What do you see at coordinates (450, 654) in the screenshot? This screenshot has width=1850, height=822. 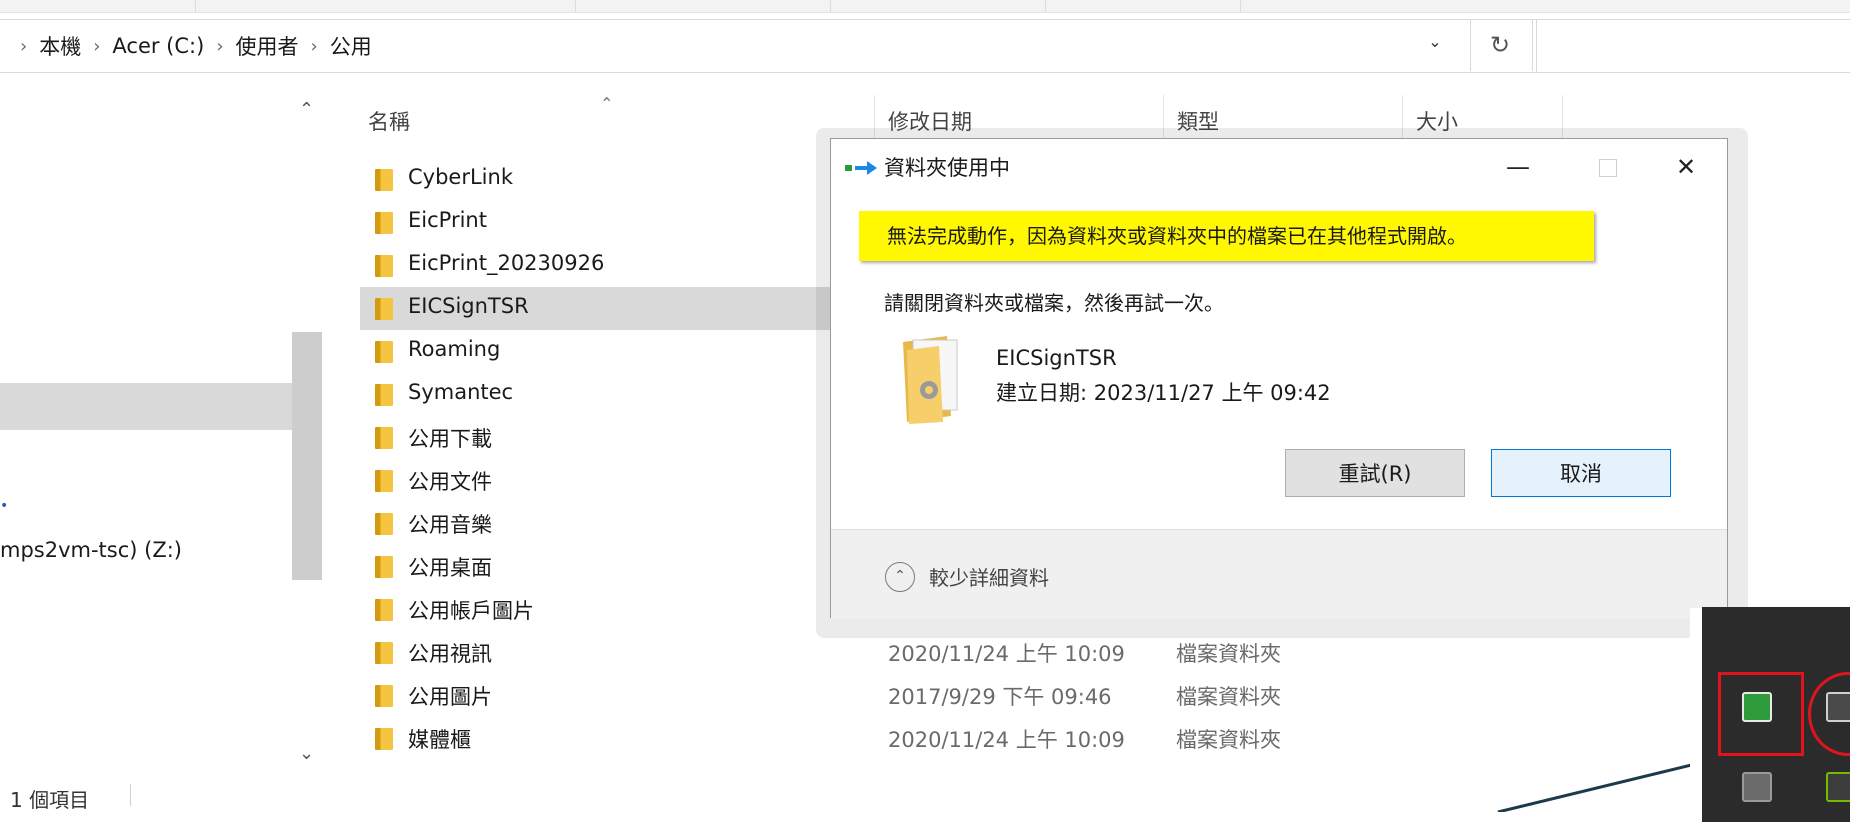 I see `file-name: 公用視訊` at bounding box center [450, 654].